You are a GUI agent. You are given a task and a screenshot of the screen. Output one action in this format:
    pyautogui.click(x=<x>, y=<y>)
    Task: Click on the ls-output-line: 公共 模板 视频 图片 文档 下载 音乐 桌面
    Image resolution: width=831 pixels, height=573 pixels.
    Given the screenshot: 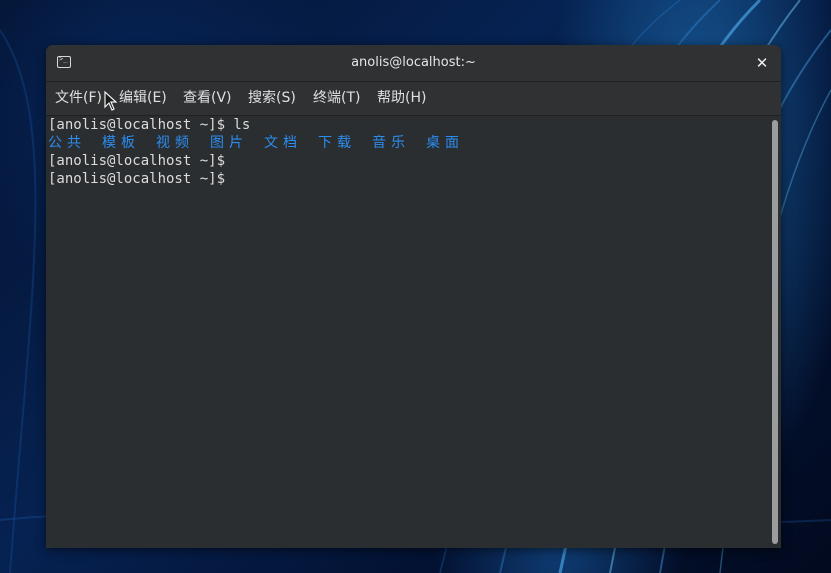 What is the action you would take?
    pyautogui.click(x=348, y=143)
    